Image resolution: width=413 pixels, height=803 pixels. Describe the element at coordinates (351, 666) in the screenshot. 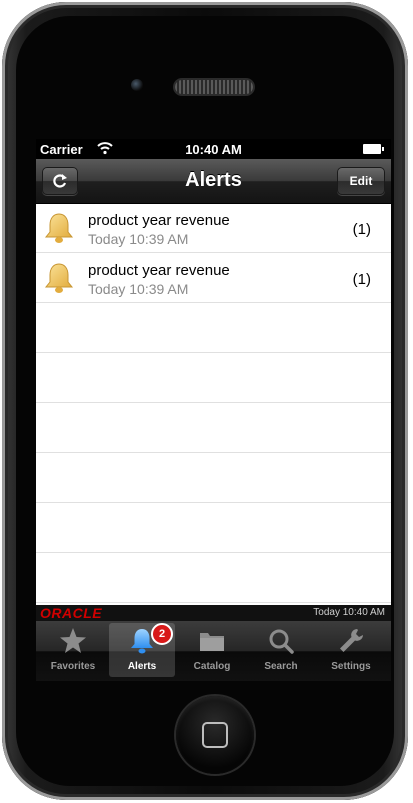

I see `tab-label: Settings` at that location.